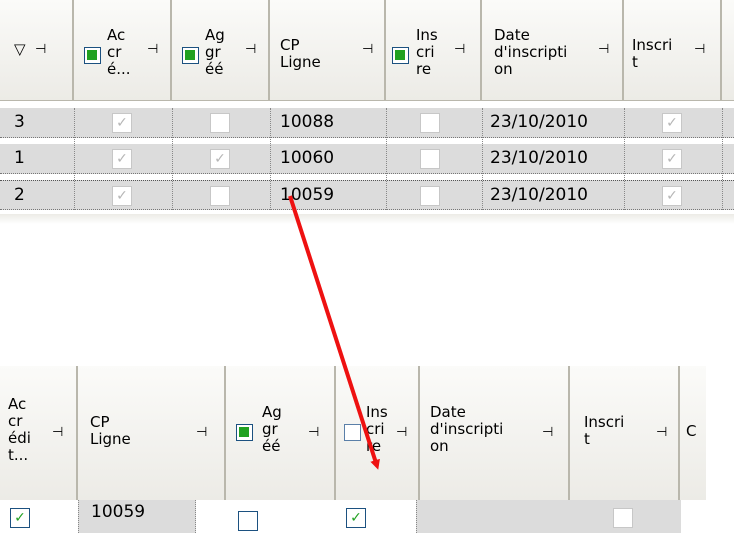 This screenshot has height=533, width=734. I want to click on red-arrow, so click(334, 332).